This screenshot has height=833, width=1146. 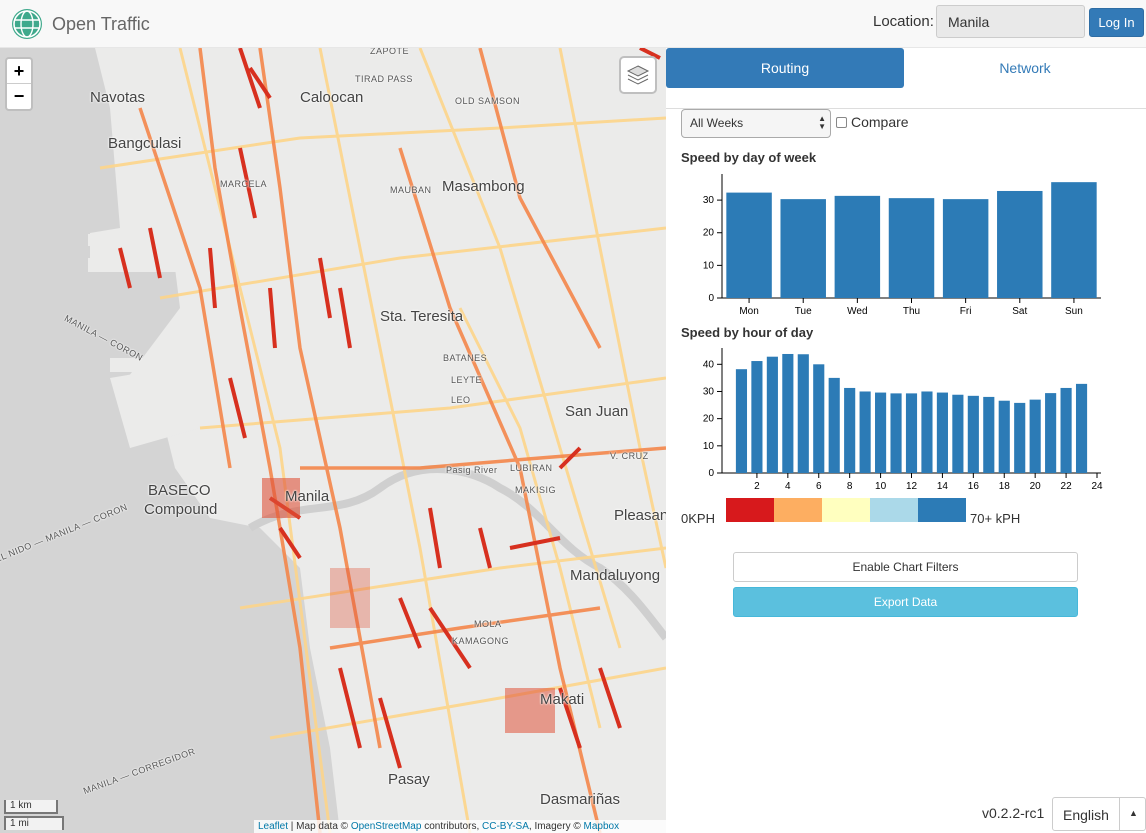 I want to click on osm-link: OpenStreetMap, so click(x=386, y=826).